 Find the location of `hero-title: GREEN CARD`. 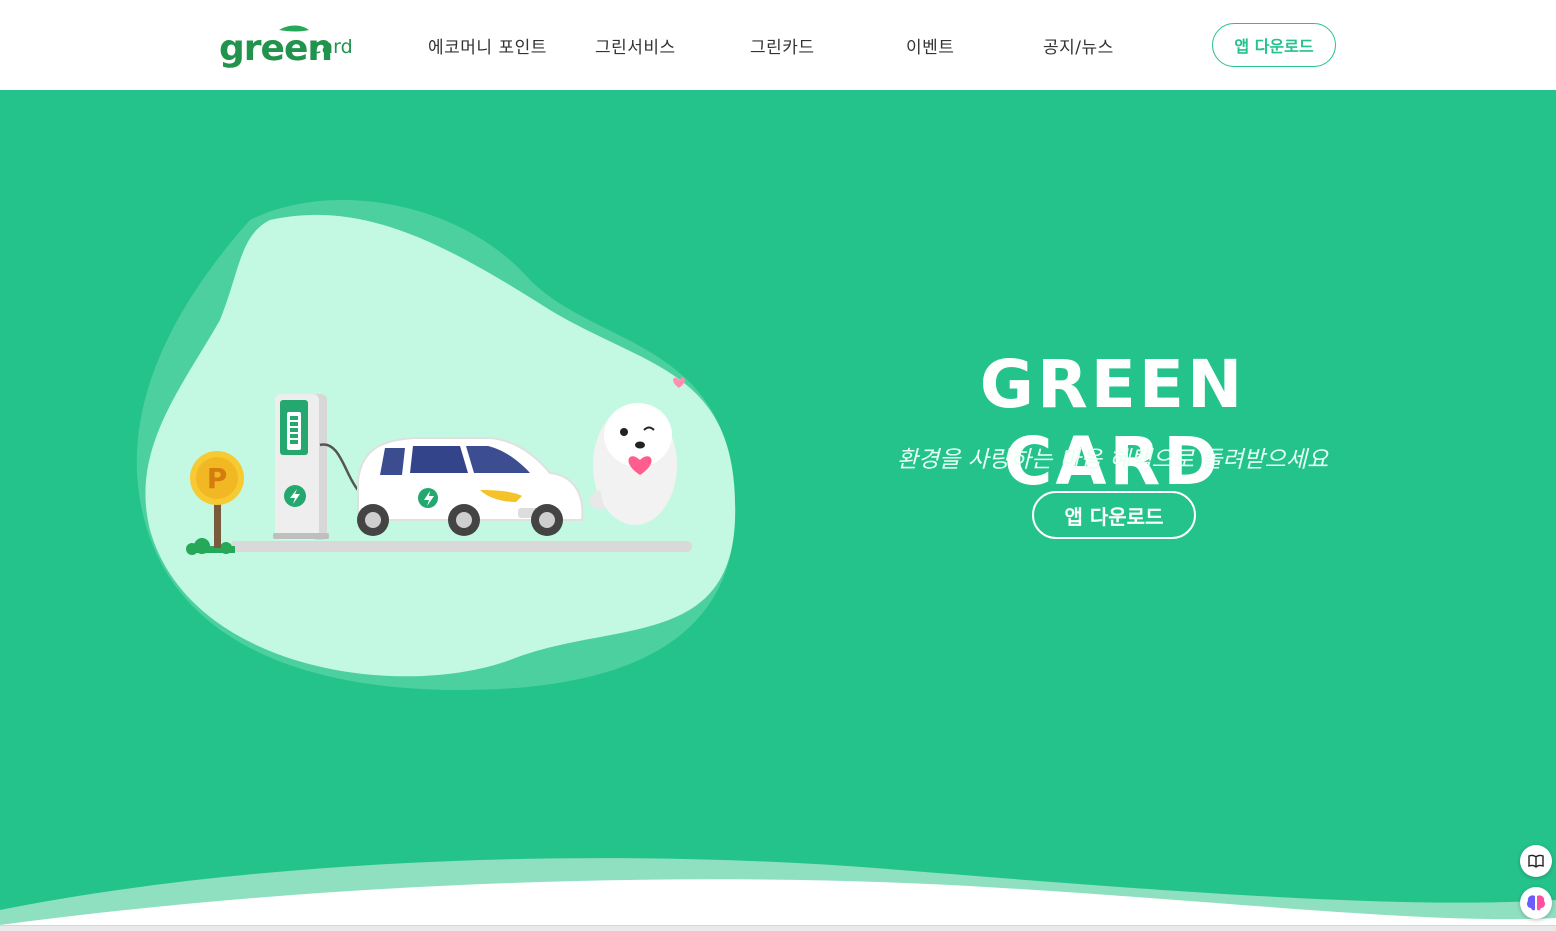

hero-title: GREEN CARD is located at coordinates (1112, 423).